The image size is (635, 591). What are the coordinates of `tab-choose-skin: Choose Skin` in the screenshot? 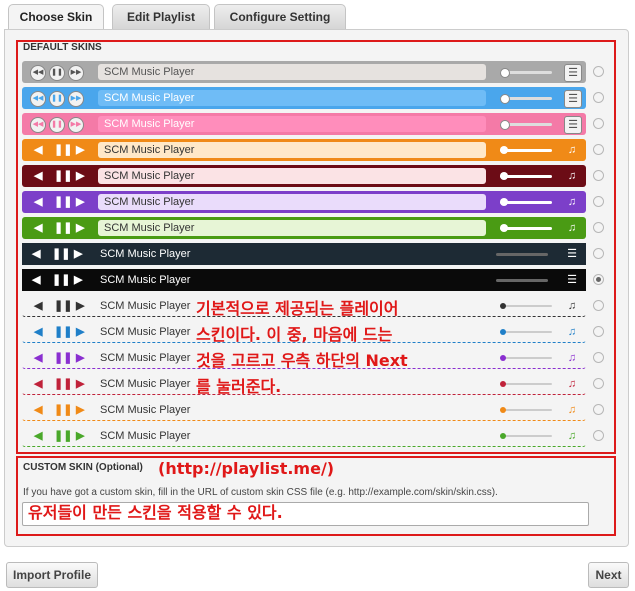 It's located at (56, 17).